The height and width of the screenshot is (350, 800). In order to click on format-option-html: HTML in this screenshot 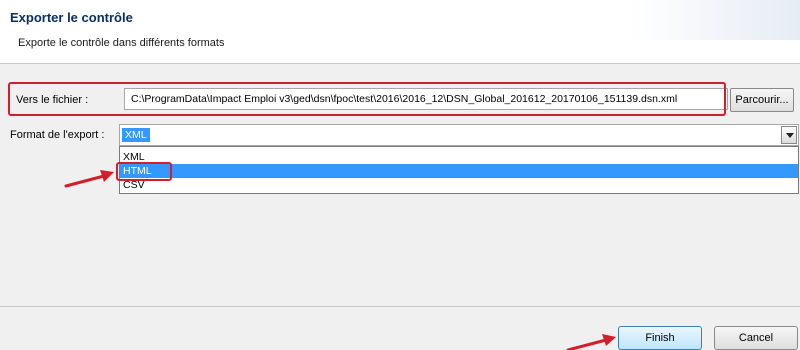, I will do `click(459, 171)`.